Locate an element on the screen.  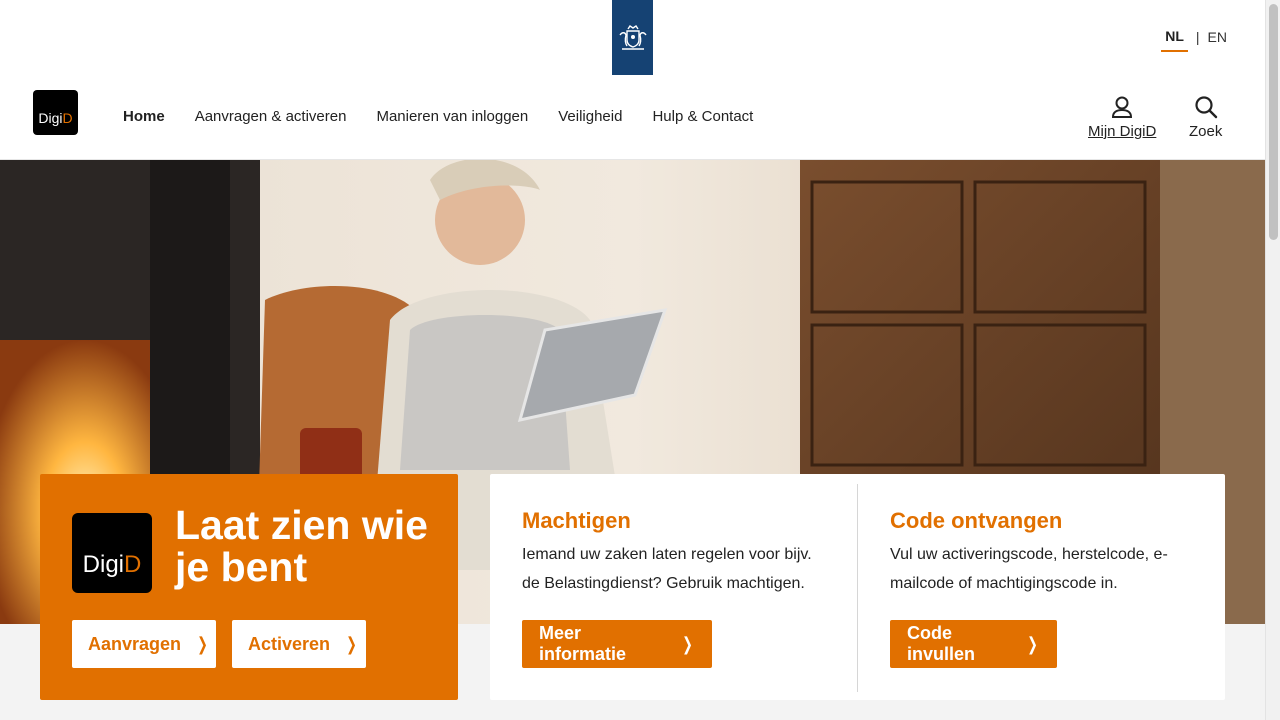
nav-item-aanvragen-activeren: Aanvragen & activeren is located at coordinates (271, 116).